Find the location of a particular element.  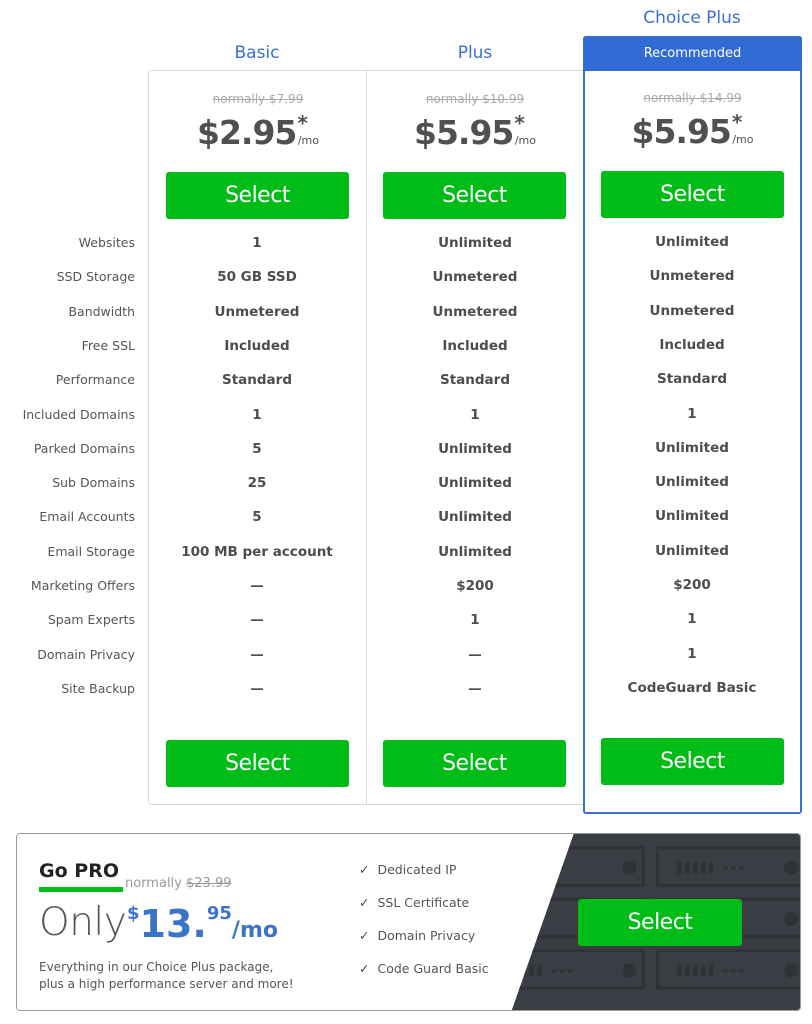

select-button-choice-plus-bottom: Select is located at coordinates (692, 761).